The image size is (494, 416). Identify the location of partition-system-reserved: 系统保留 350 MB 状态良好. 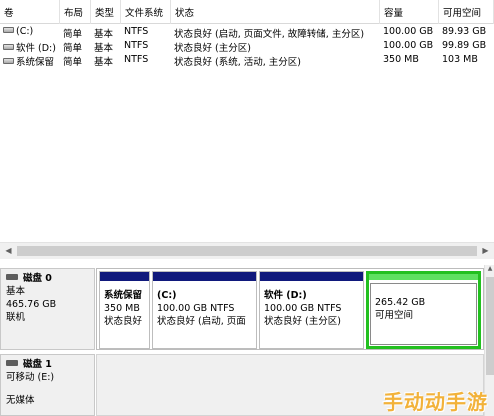
(124, 310).